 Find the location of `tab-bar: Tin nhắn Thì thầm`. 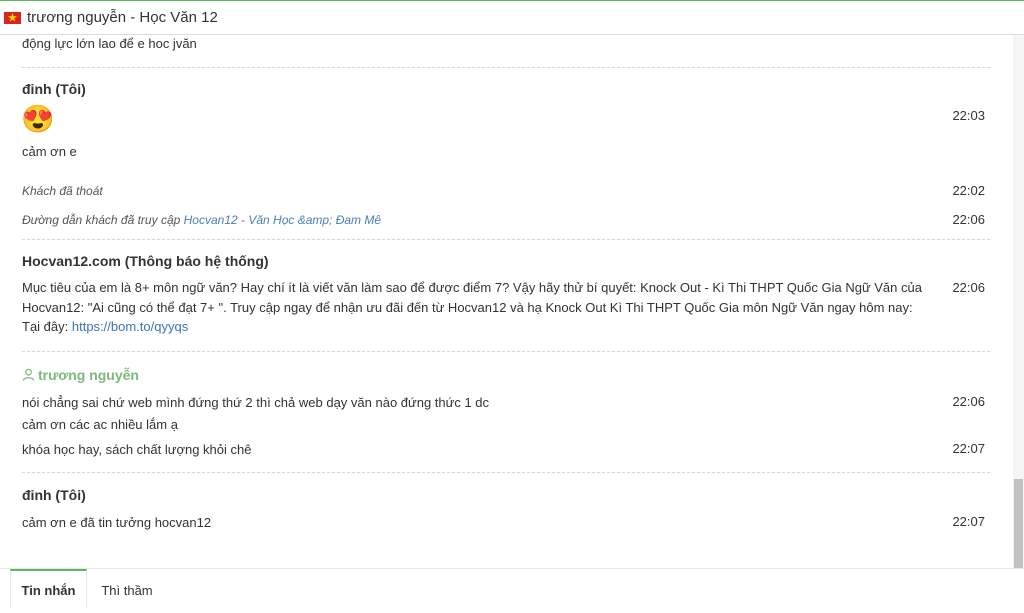

tab-bar: Tin nhắn Thì thầm is located at coordinates (512, 588).